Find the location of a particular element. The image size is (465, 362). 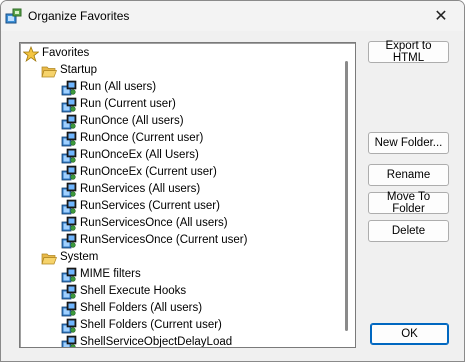

ok-button: OK is located at coordinates (409, 334).